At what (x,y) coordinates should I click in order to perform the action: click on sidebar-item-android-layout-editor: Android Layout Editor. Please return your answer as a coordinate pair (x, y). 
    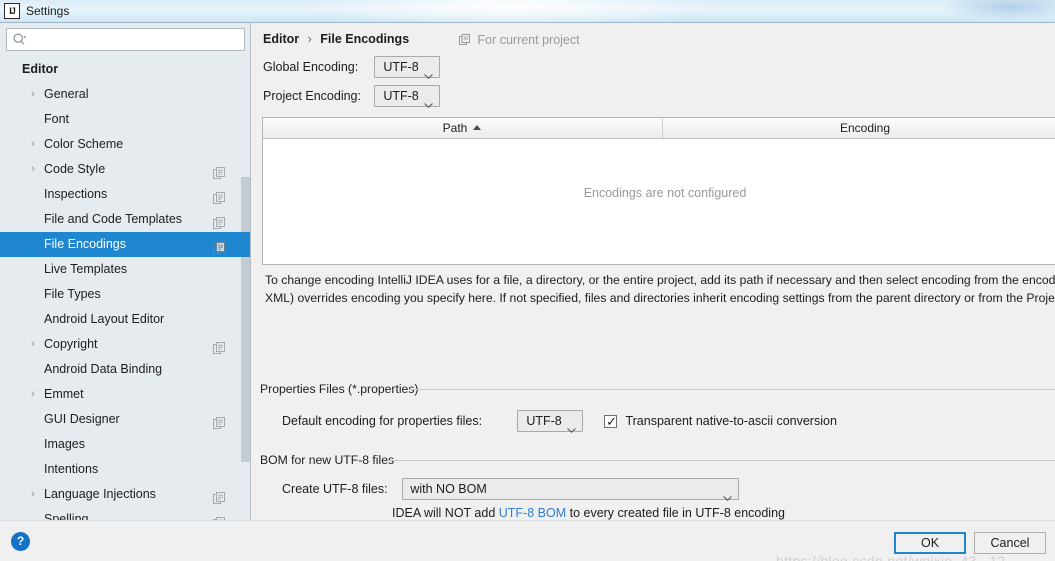
    Looking at the image, I should click on (125, 319).